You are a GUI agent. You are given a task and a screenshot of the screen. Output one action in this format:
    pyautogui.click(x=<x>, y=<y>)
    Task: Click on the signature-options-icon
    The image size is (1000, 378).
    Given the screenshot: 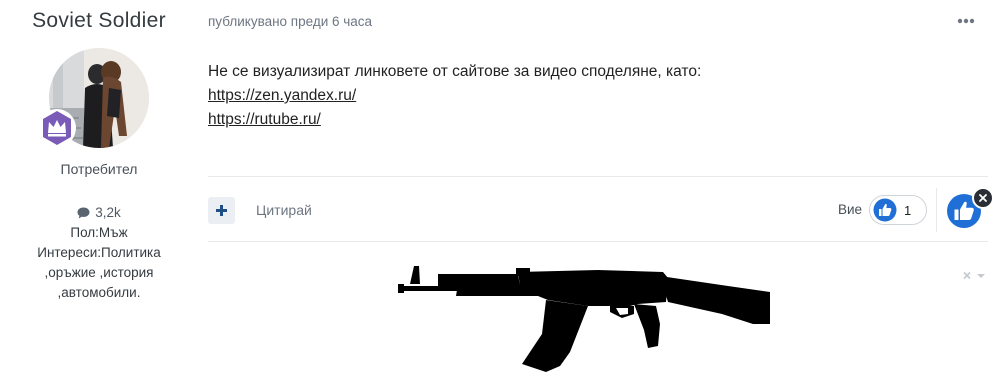 What is the action you would take?
    pyautogui.click(x=976, y=275)
    